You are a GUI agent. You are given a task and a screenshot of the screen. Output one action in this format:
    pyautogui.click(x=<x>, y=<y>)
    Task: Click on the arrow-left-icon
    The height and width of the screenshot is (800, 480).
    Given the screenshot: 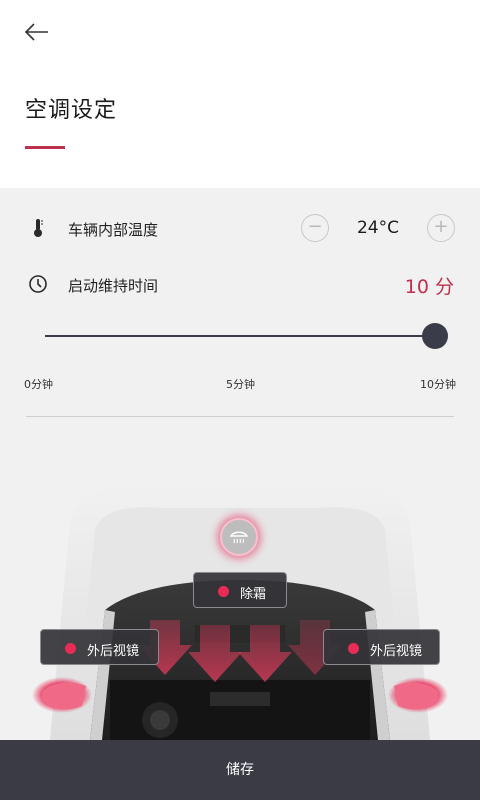 What is the action you would take?
    pyautogui.click(x=36, y=32)
    